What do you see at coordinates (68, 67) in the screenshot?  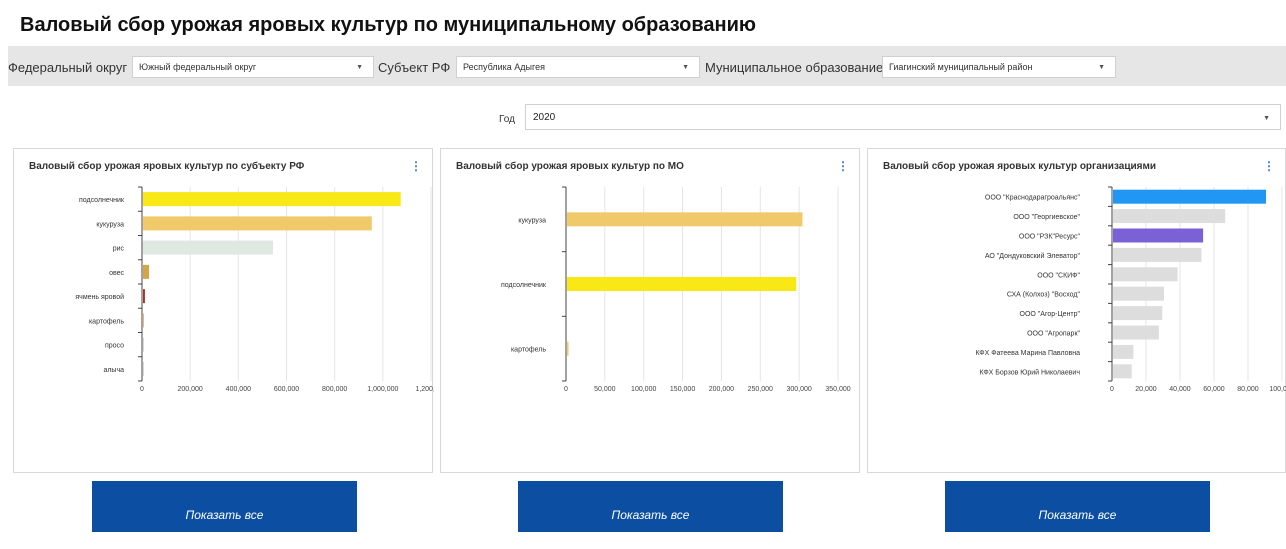 I see `district-label: Федеральный округ` at bounding box center [68, 67].